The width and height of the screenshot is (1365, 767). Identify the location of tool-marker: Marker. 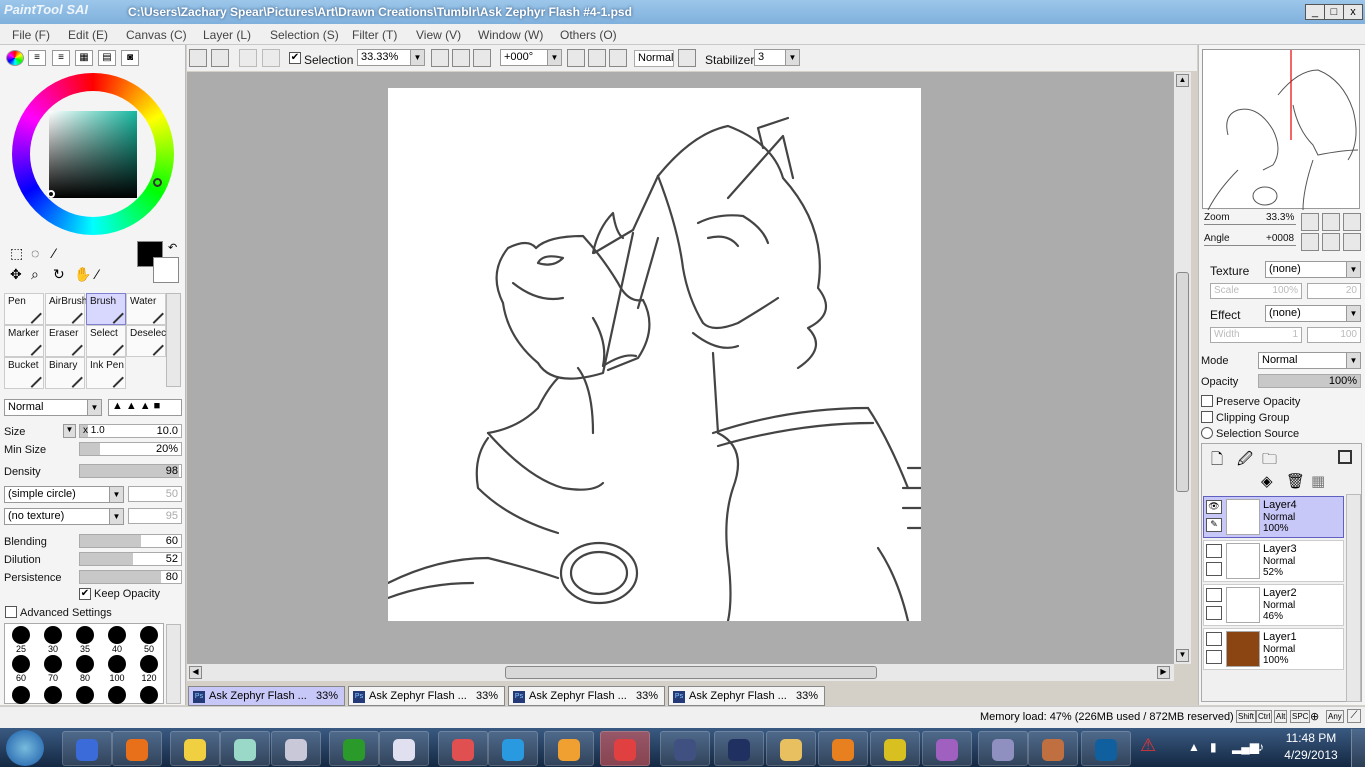
(24, 341).